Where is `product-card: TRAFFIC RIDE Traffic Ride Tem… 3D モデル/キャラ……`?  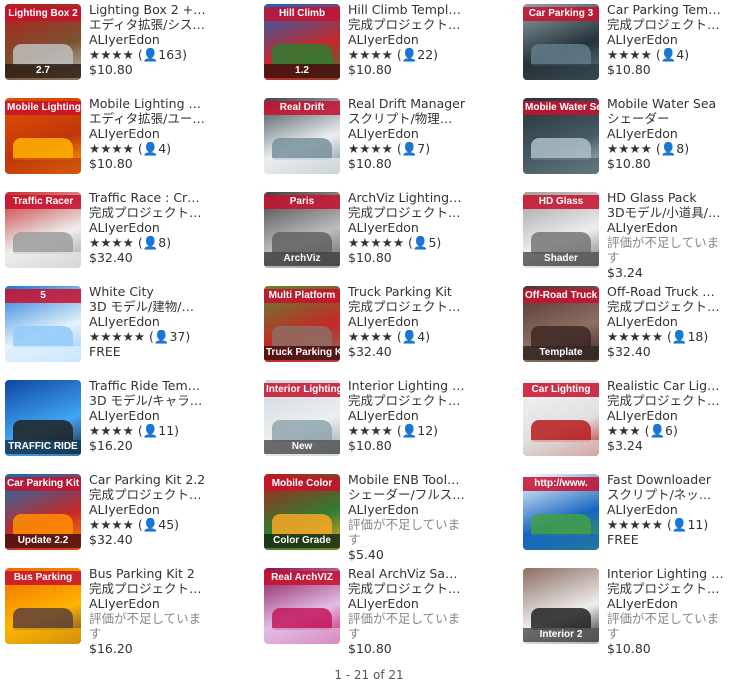 product-card: TRAFFIC RIDE Traffic Ride Tem… 3D モデル/キャラ…… is located at coordinates (125, 423).